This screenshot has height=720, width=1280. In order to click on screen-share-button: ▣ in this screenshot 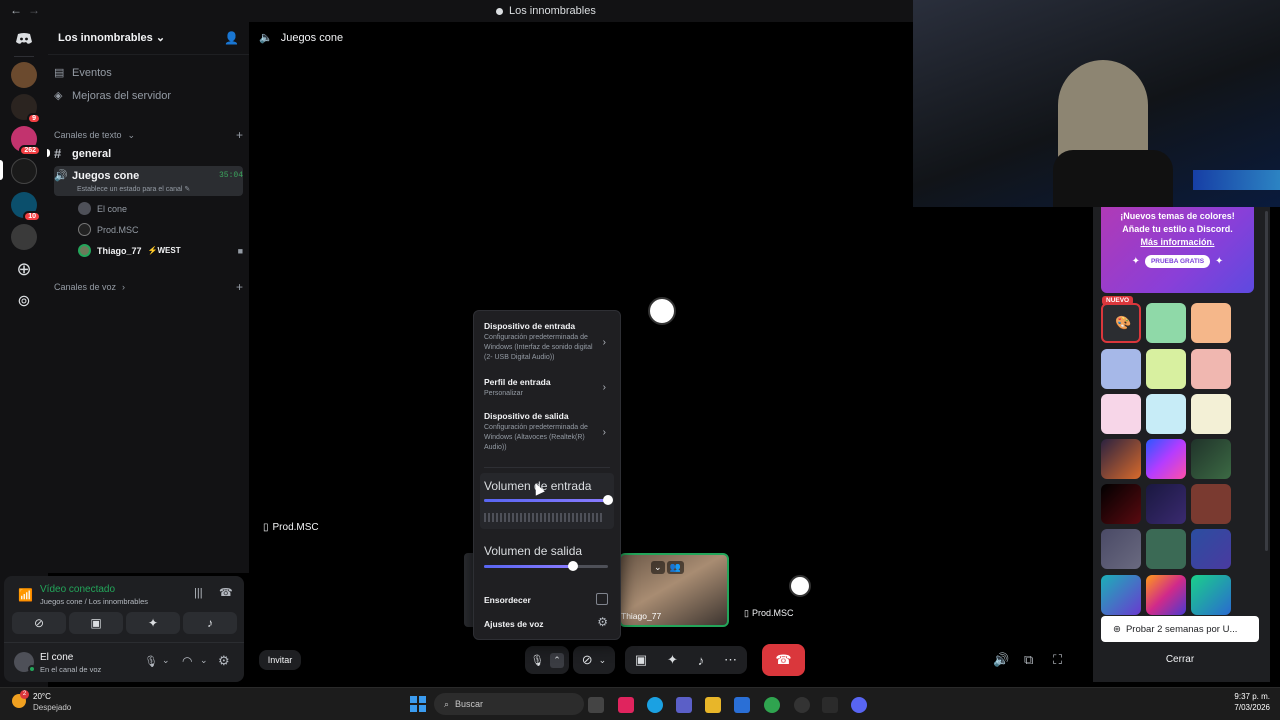, I will do `click(96, 623)`.